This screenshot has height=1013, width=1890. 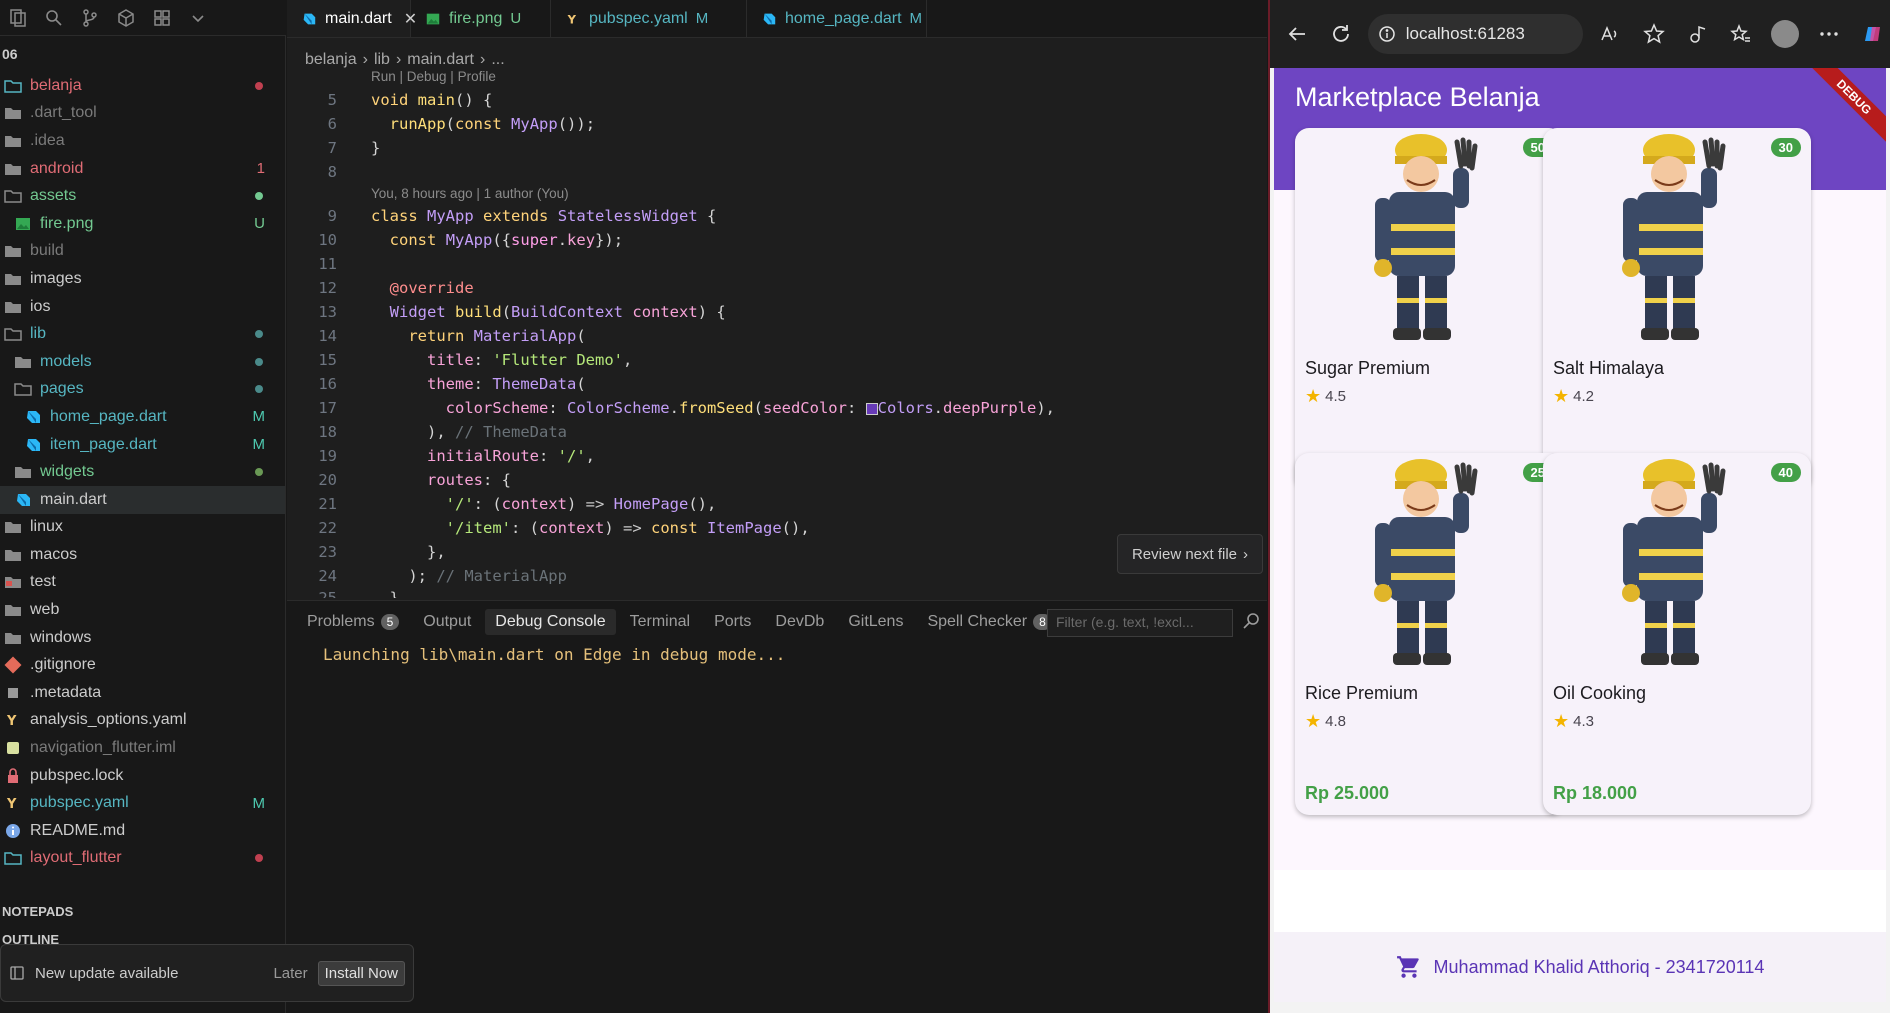 I want to click on tree-item-windows: windows, so click(x=142, y=638).